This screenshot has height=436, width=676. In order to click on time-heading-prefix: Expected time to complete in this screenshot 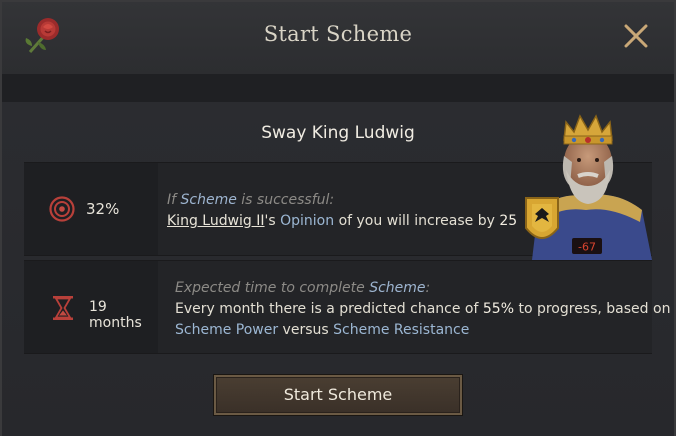, I will do `click(272, 288)`.